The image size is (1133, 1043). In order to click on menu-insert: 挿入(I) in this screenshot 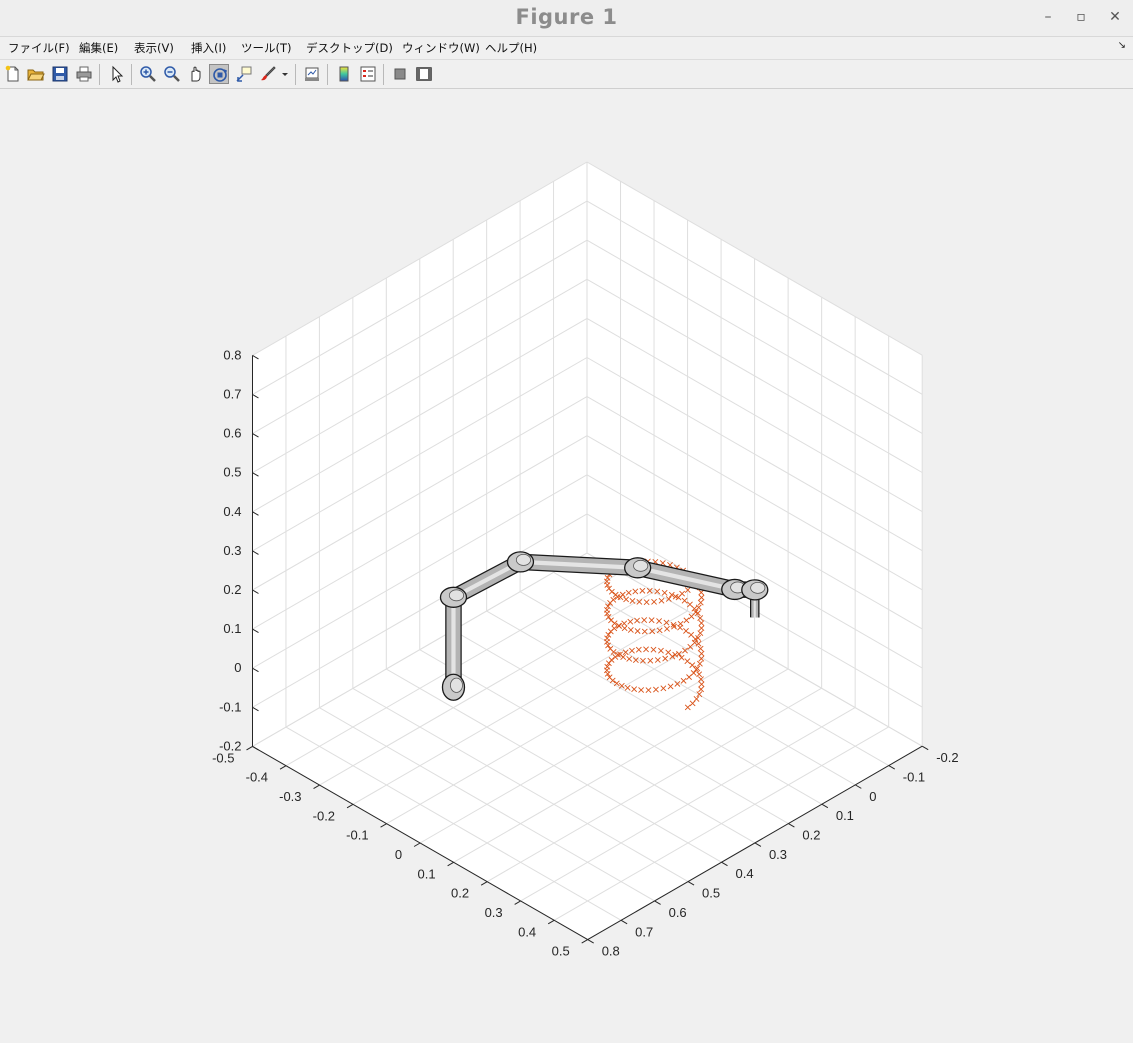, I will do `click(208, 48)`.